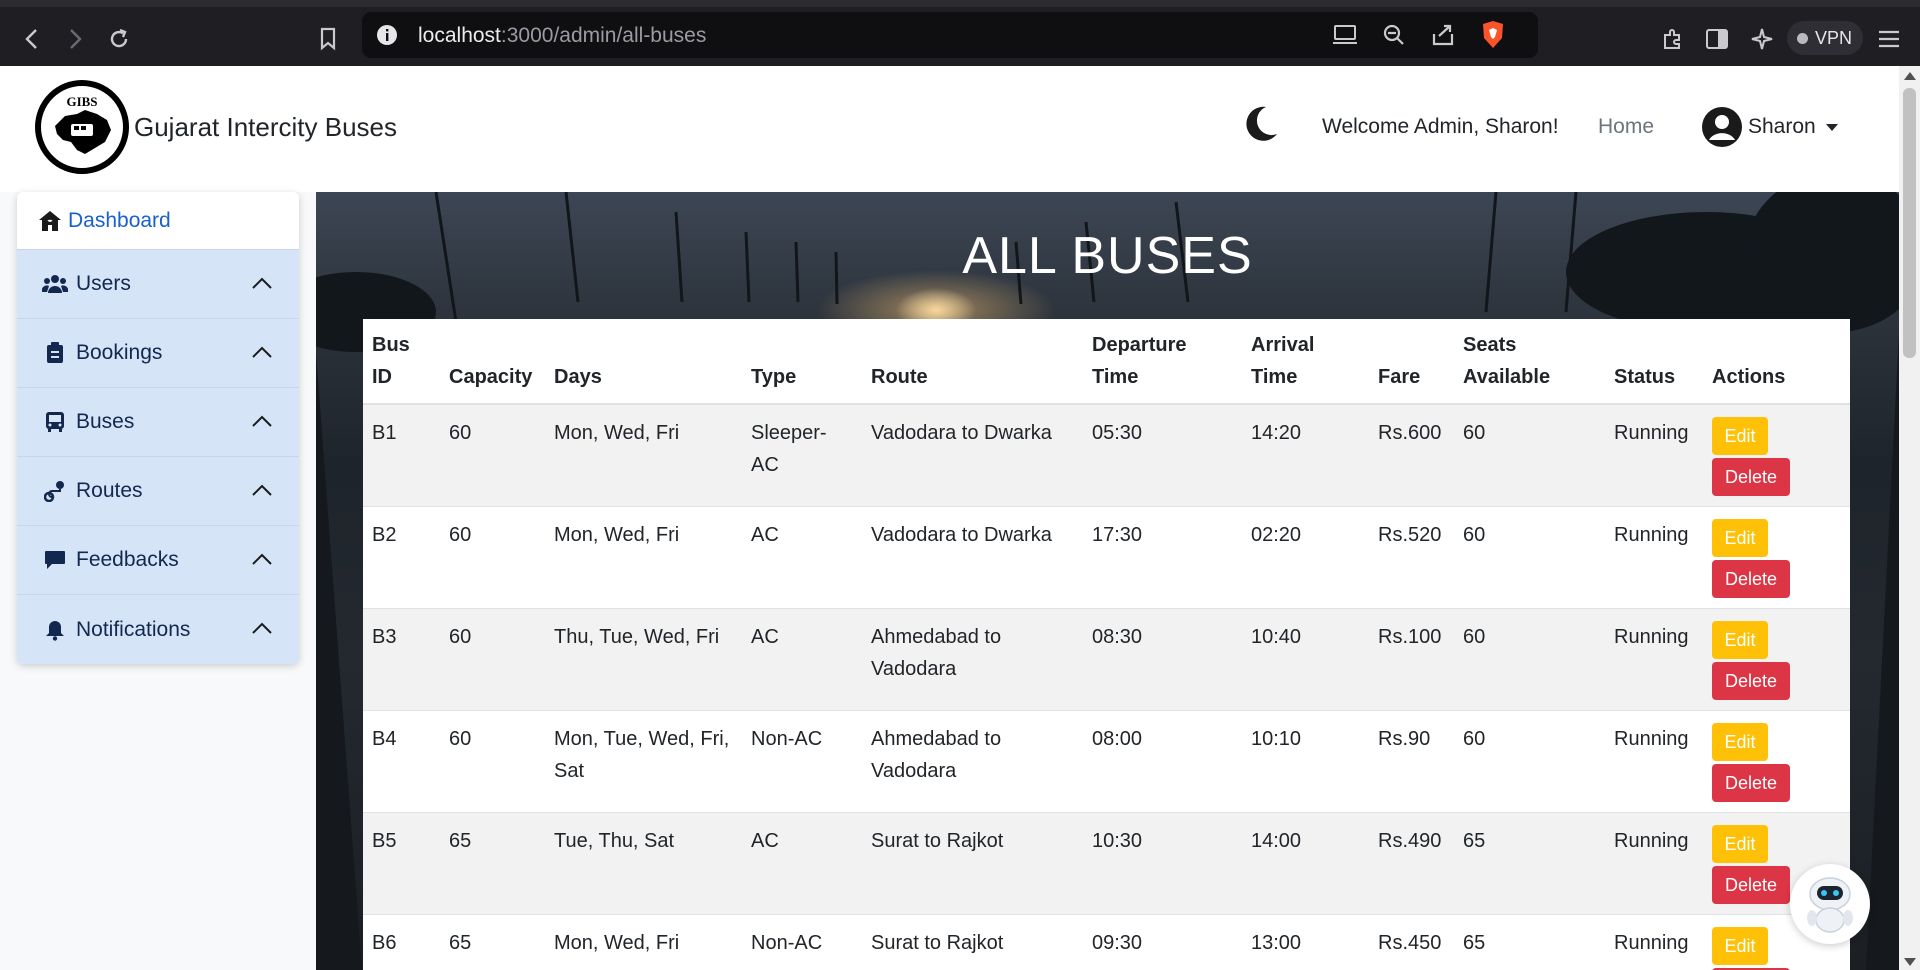 The height and width of the screenshot is (970, 1920). I want to click on bus-icon, so click(55, 422).